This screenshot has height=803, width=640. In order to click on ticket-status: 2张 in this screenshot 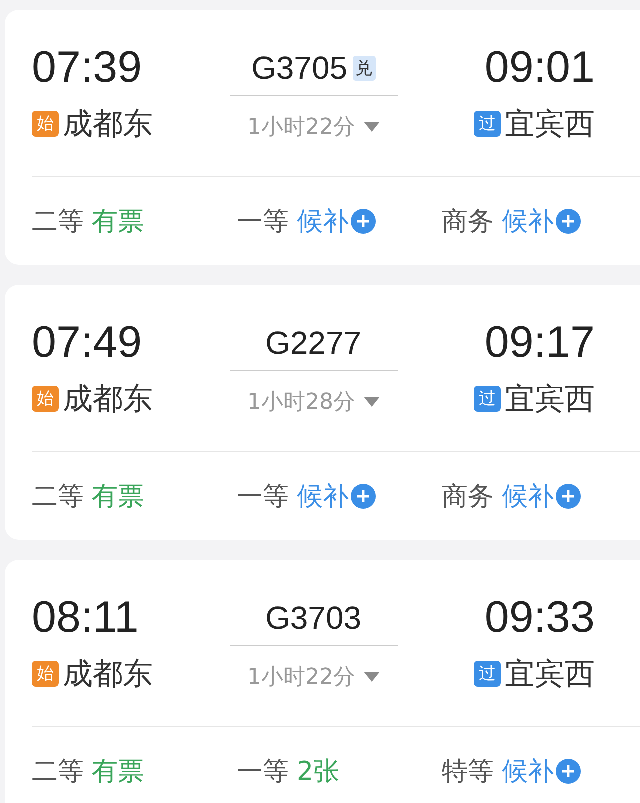, I will do `click(318, 772)`.